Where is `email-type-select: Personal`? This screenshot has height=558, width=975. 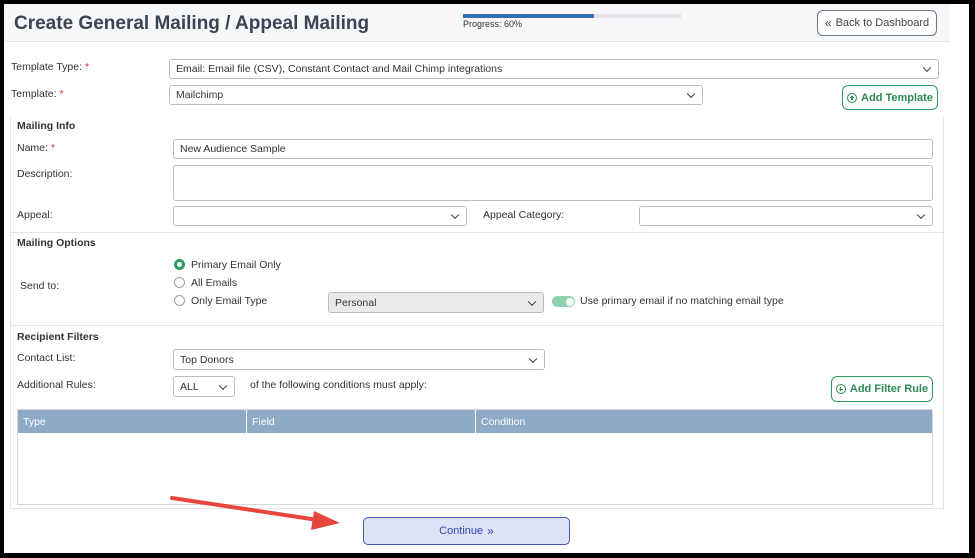 email-type-select: Personal is located at coordinates (436, 302).